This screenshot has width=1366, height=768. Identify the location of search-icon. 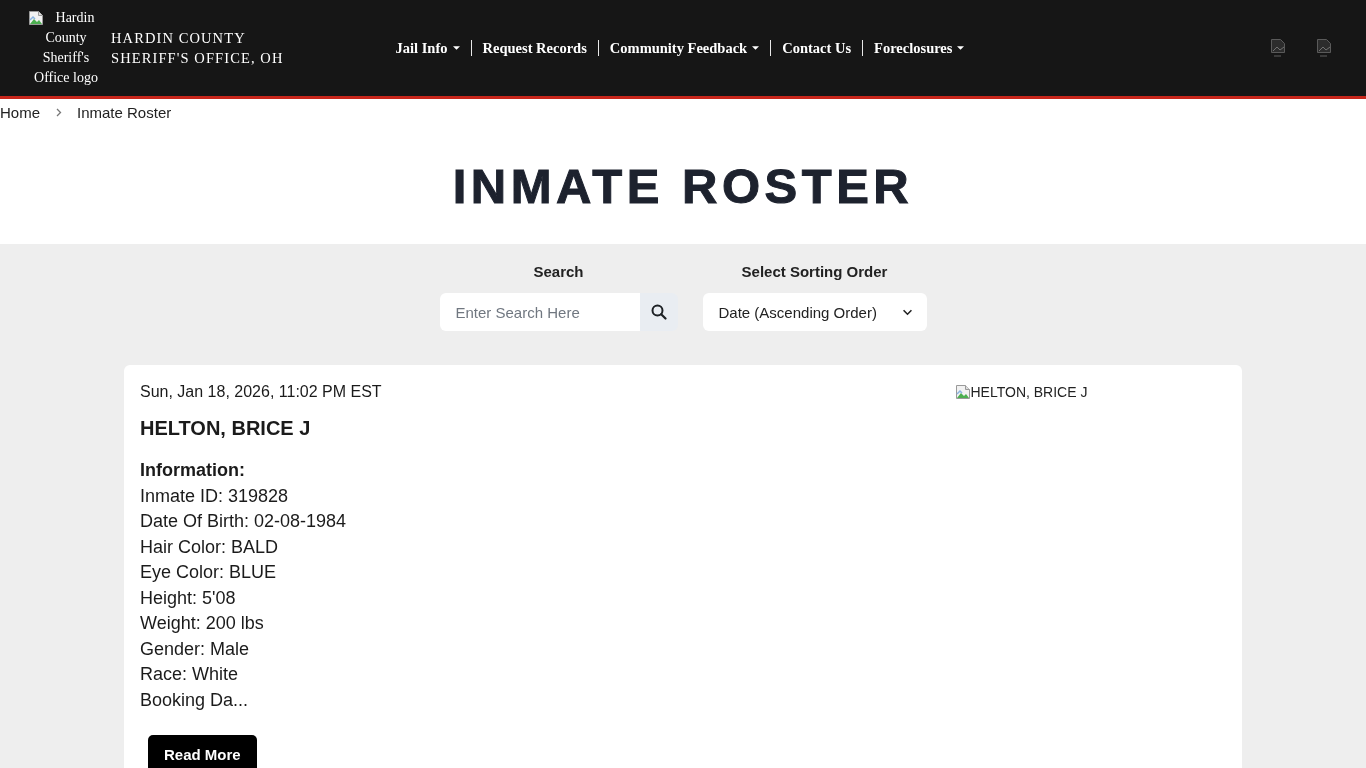
(658, 312).